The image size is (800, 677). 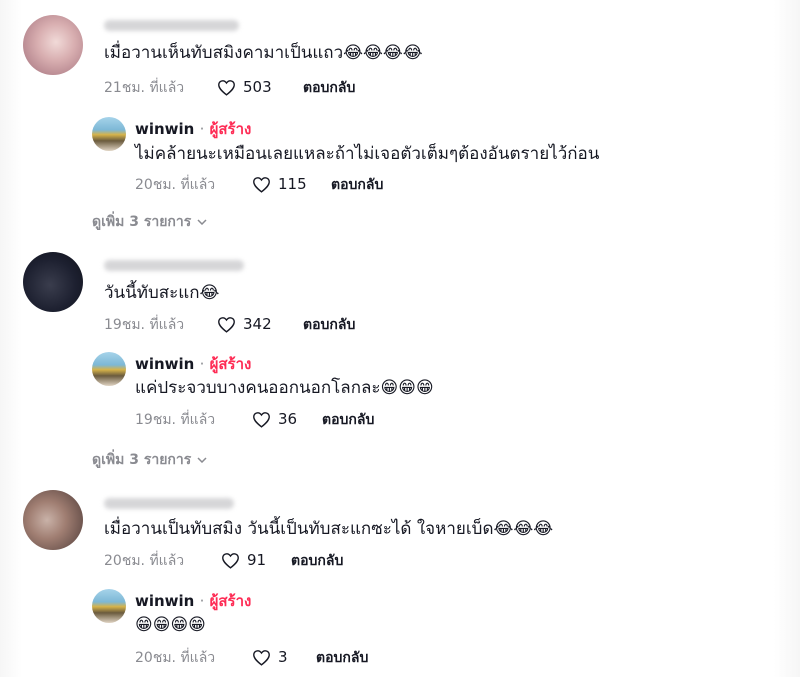 What do you see at coordinates (274, 419) in the screenshot?
I see `like-button: 36` at bounding box center [274, 419].